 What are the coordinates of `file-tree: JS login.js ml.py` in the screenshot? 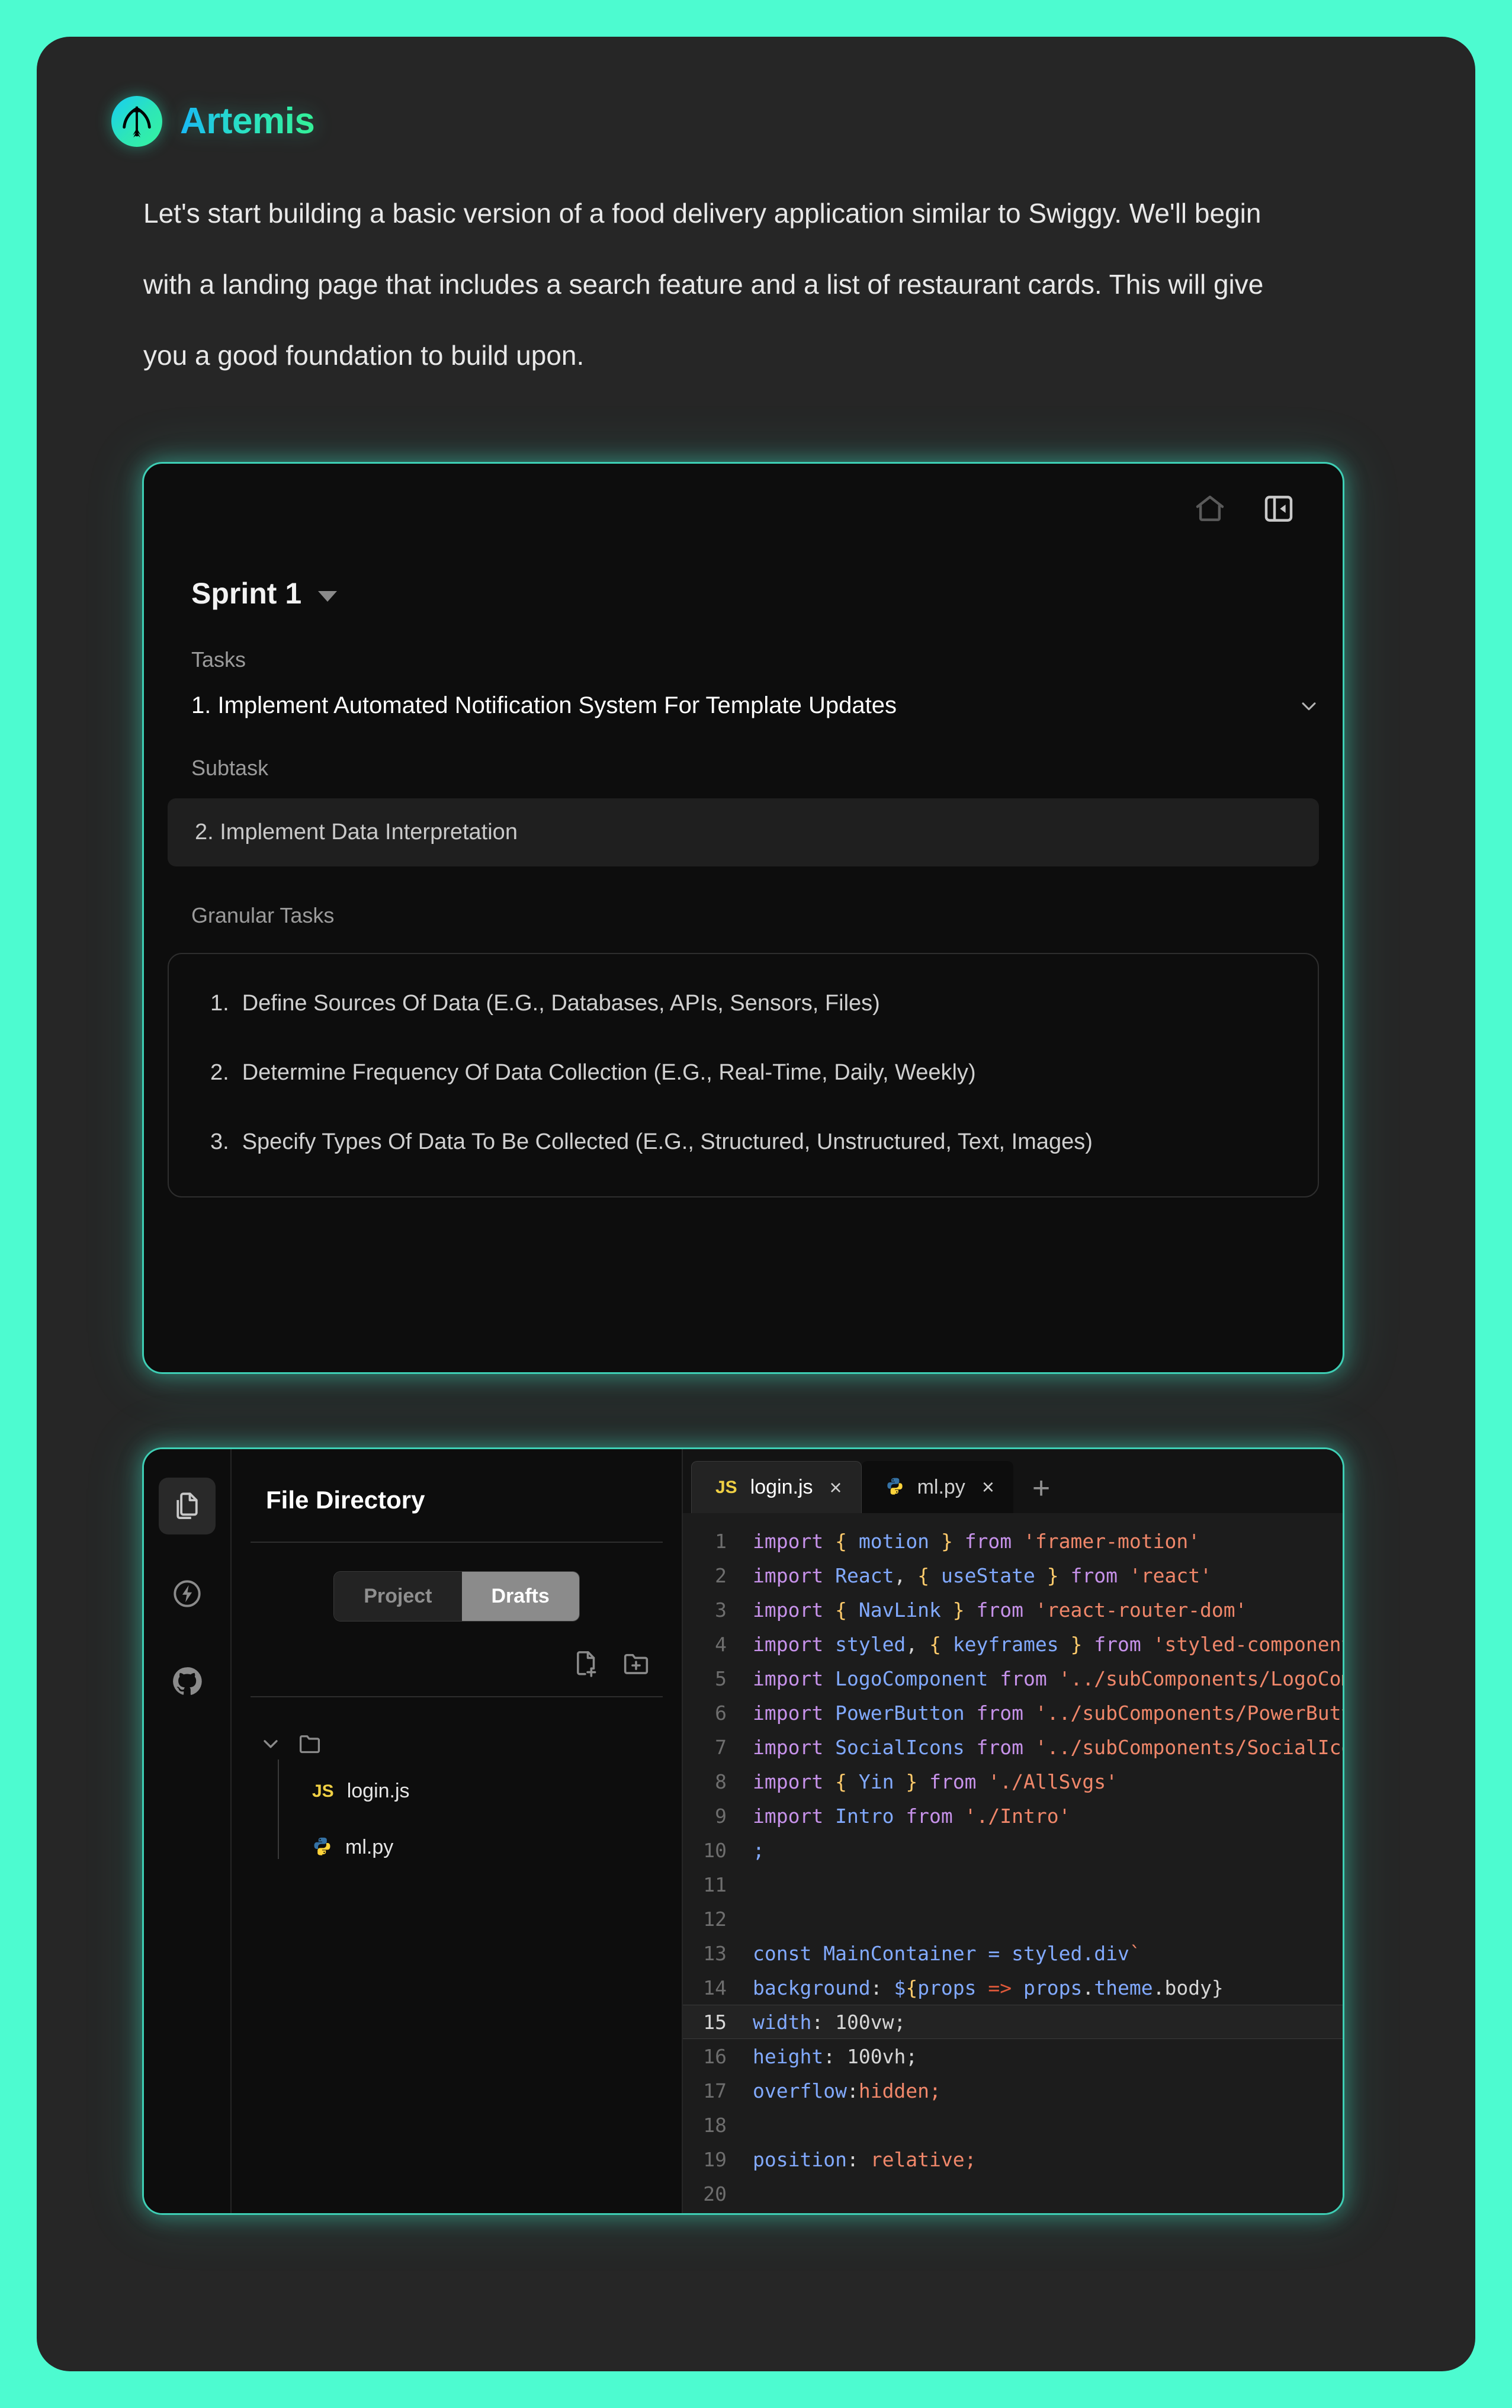 It's located at (457, 1778).